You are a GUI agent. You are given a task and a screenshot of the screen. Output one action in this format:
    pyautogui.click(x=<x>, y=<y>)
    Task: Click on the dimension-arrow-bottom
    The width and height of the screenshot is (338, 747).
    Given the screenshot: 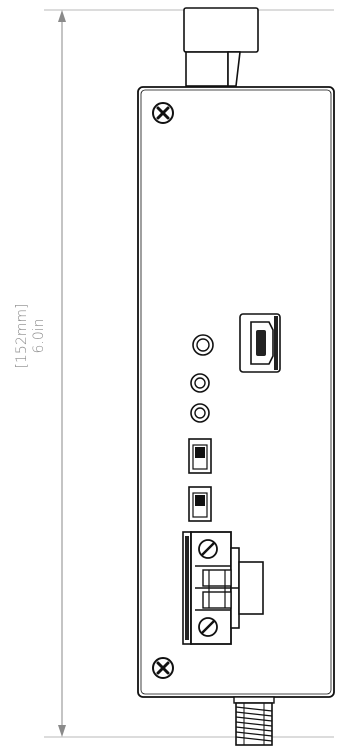 What is the action you would take?
    pyautogui.click(x=62, y=731)
    